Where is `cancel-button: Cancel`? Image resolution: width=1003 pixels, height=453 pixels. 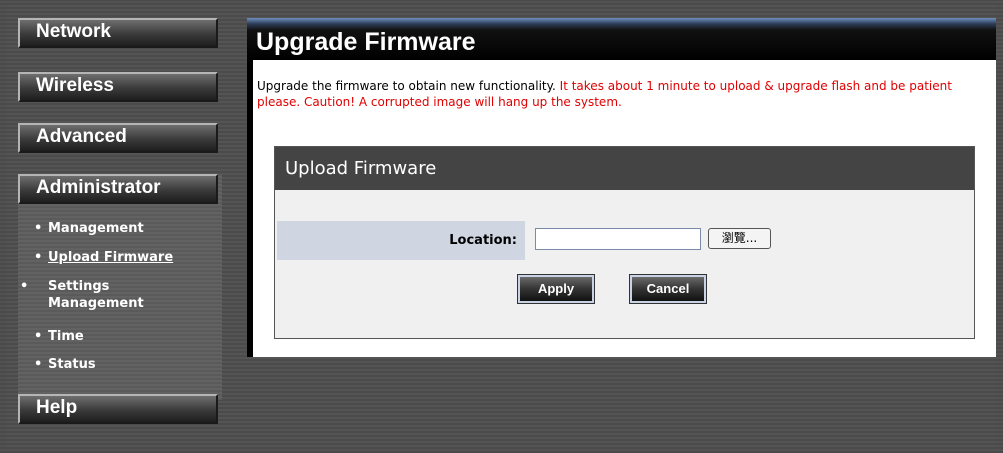
cancel-button: Cancel is located at coordinates (668, 289).